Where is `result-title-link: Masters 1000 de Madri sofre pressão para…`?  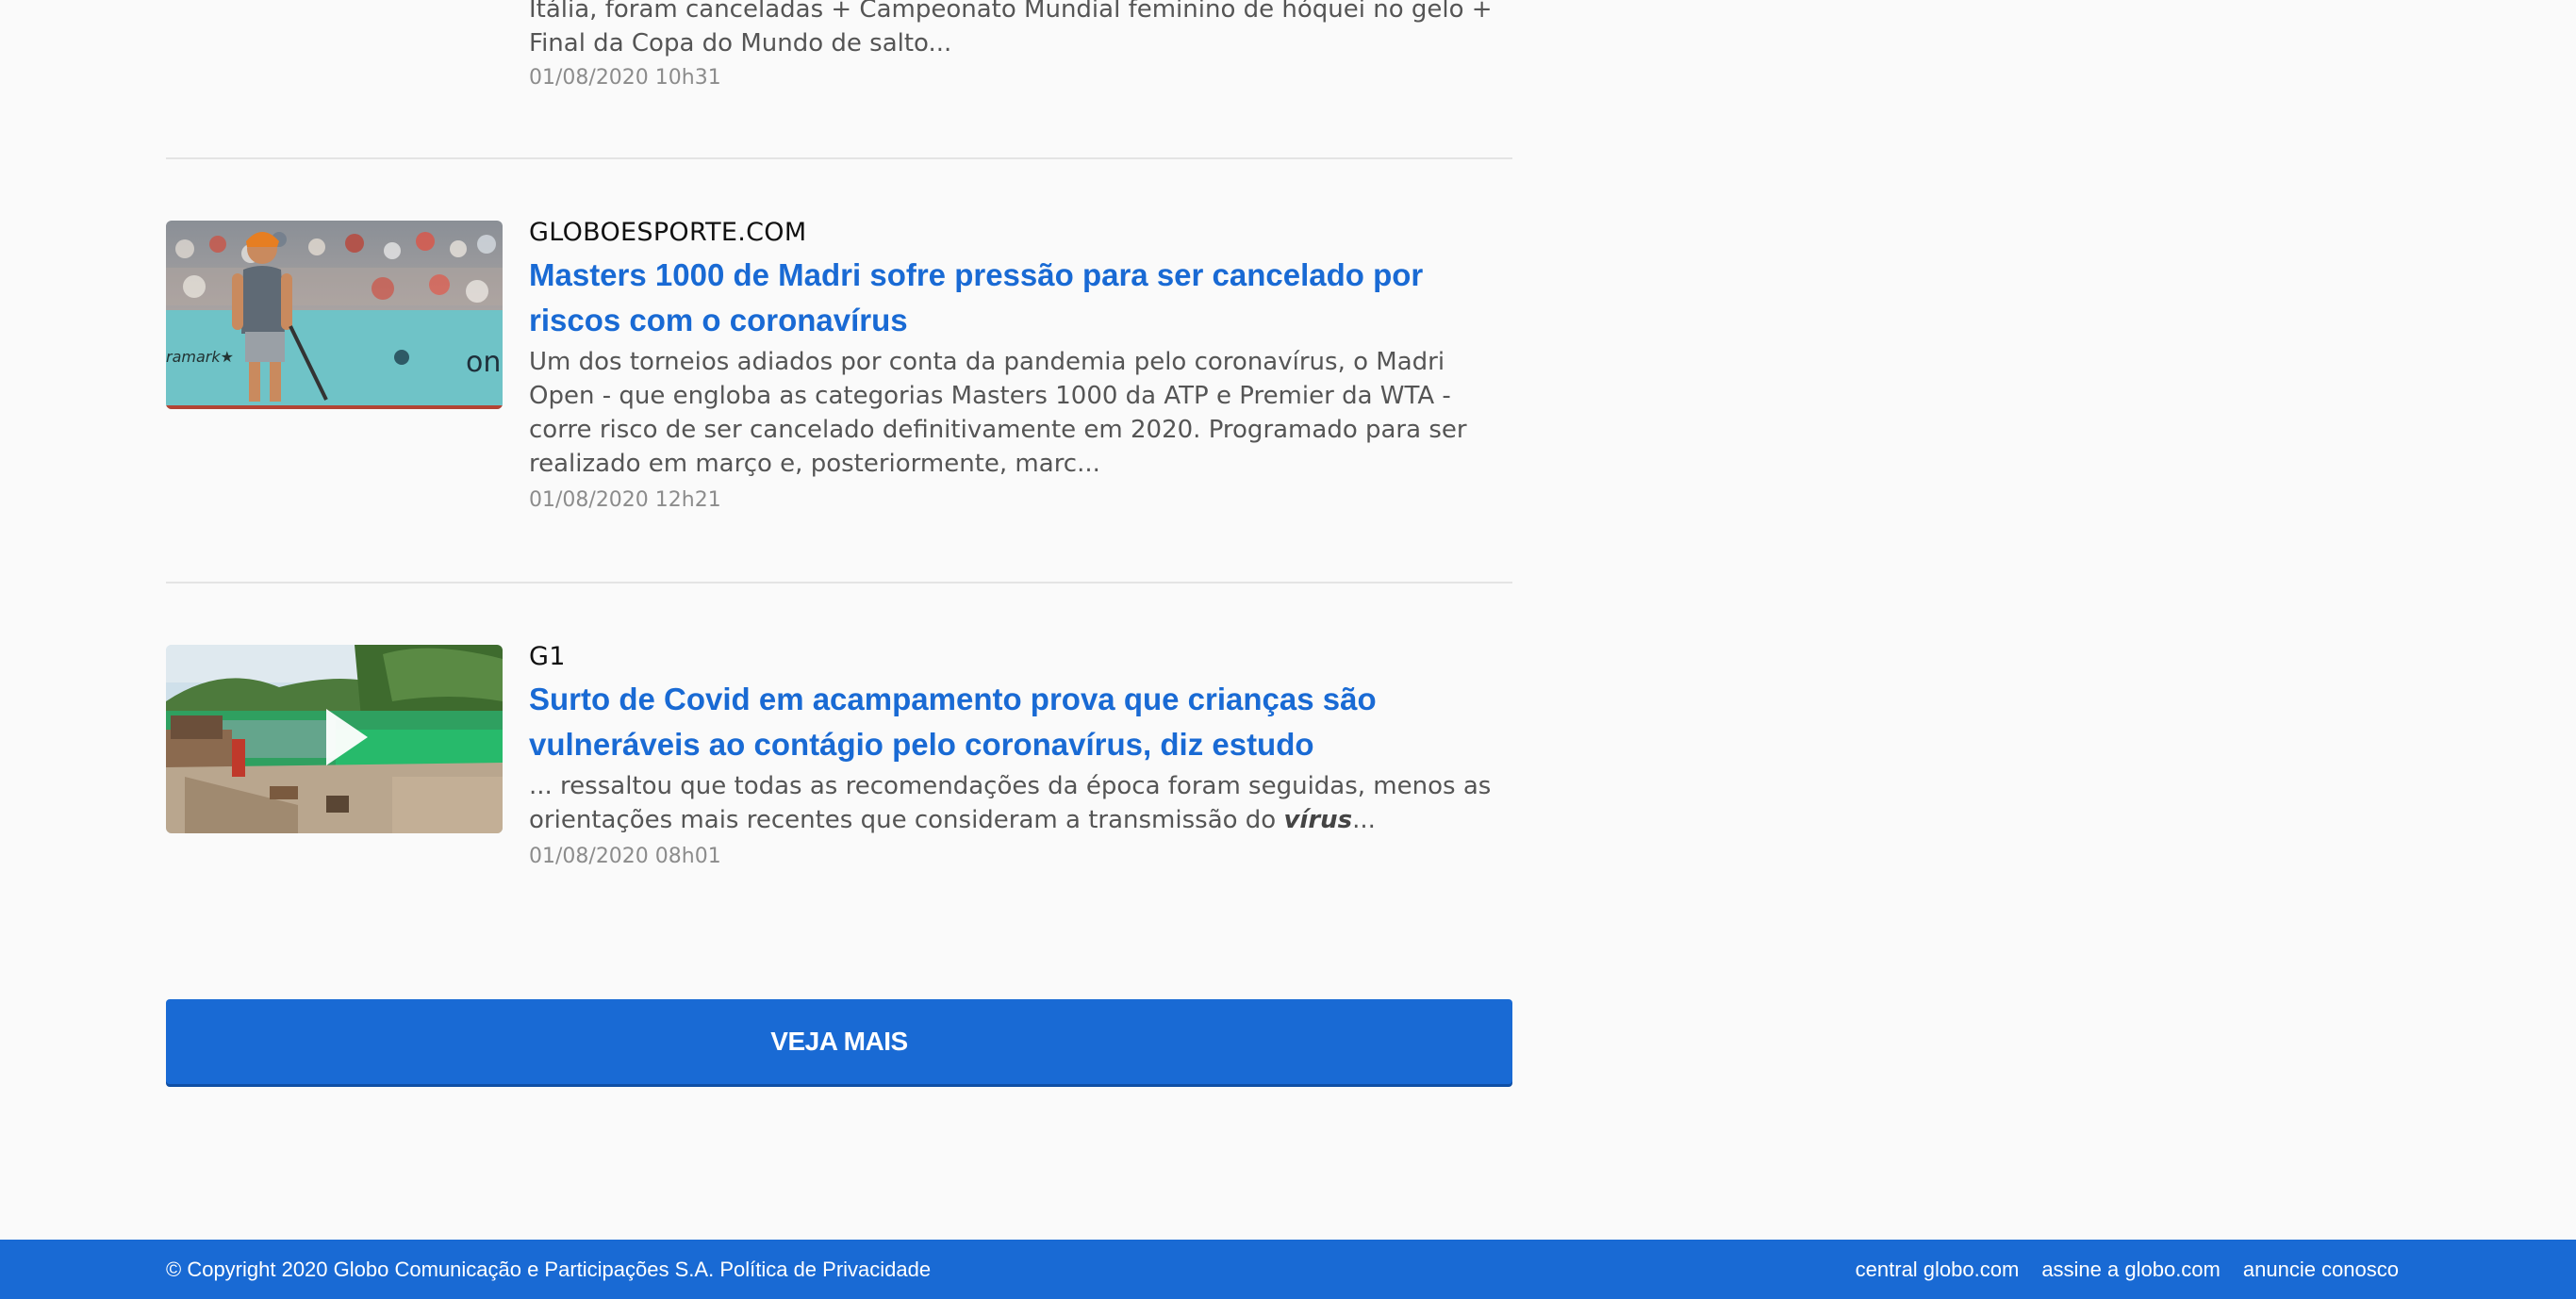
result-title-link: Masters 1000 de Madri sofre pressão para… is located at coordinates (1020, 298).